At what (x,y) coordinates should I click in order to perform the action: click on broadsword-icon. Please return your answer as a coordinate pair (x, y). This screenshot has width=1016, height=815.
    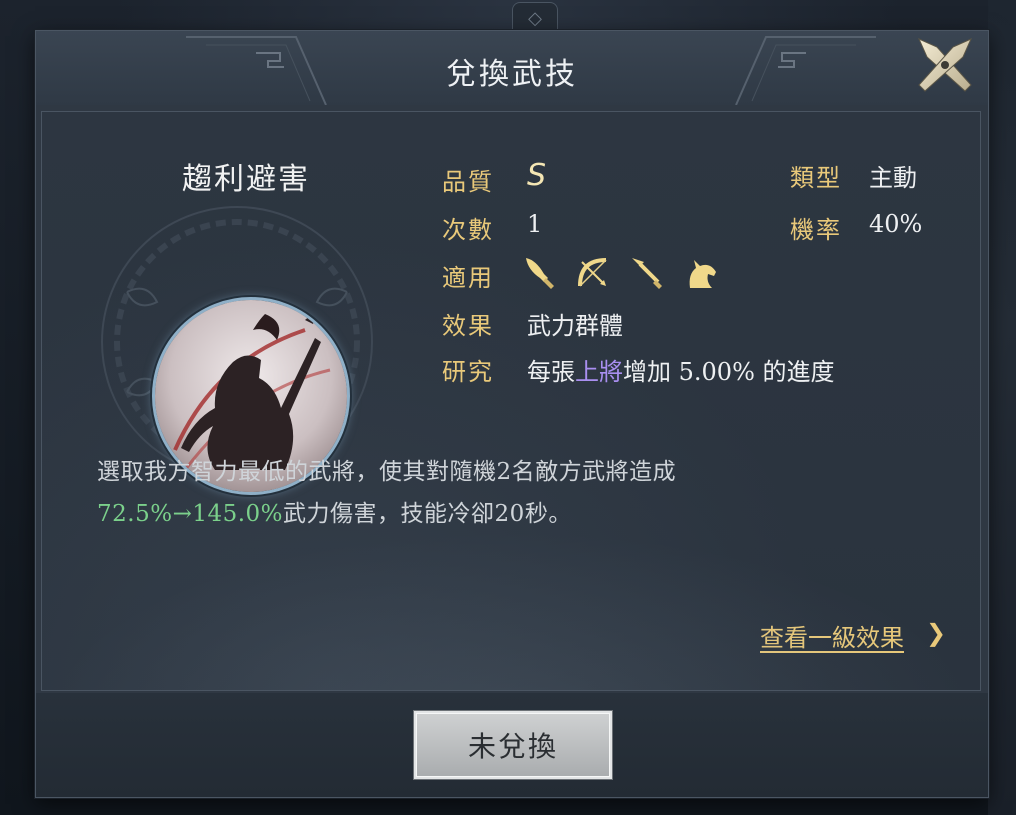
    Looking at the image, I should click on (540, 273).